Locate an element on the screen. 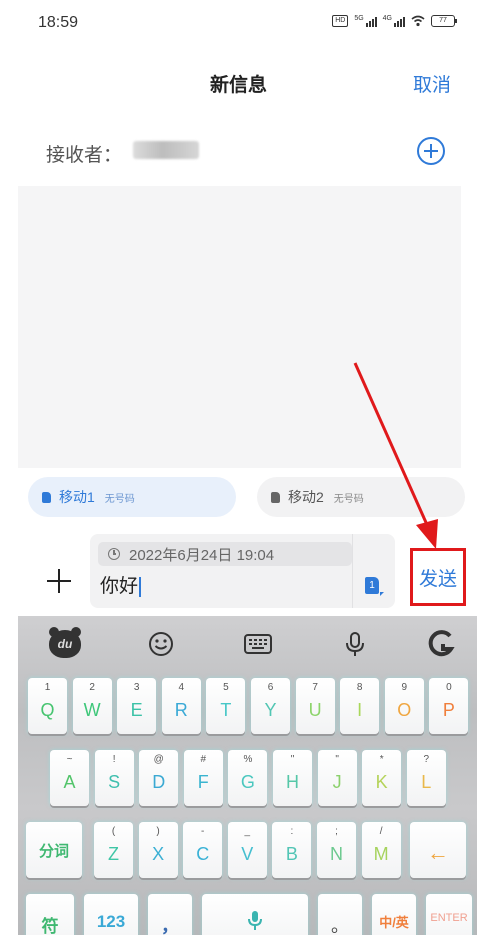 This screenshot has height=935, width=477. key-c-symbol: - is located at coordinates (203, 831).